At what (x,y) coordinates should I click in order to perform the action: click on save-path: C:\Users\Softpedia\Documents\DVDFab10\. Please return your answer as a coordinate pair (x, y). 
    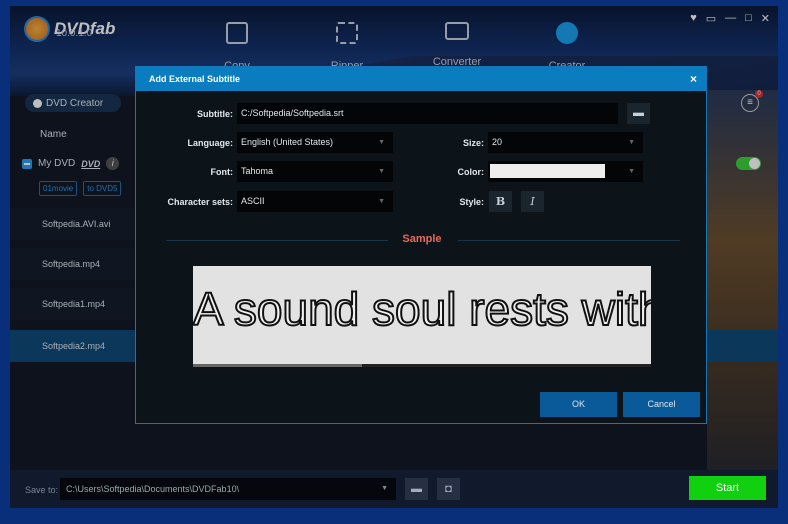
    Looking at the image, I should click on (153, 489).